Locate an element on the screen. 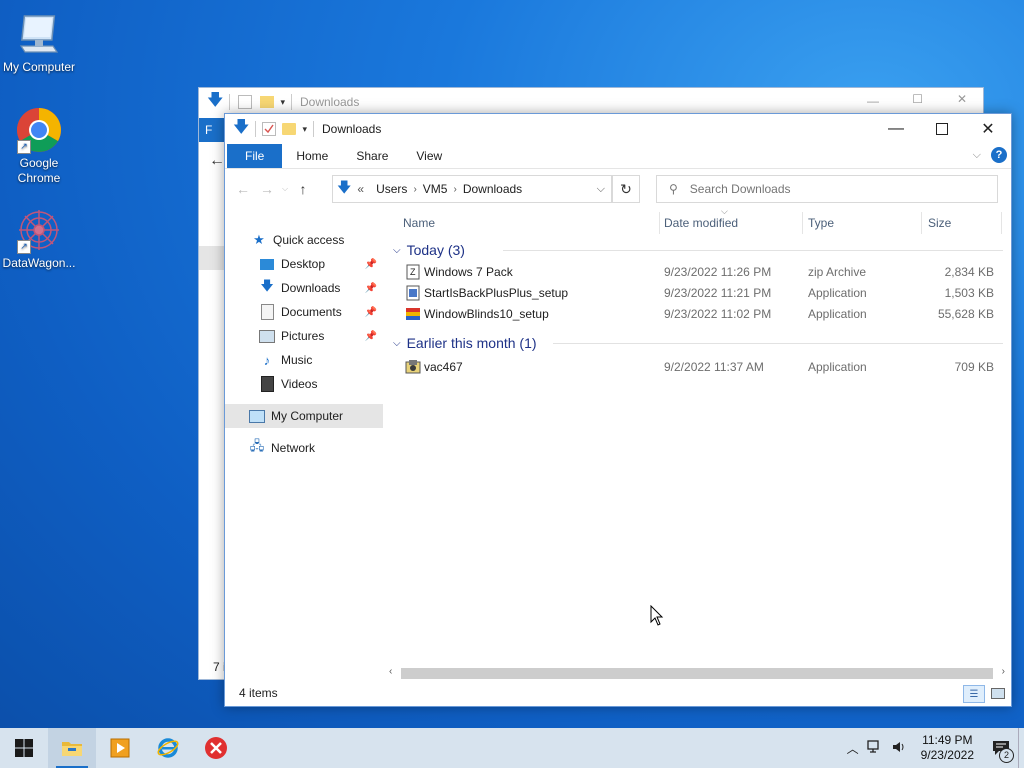  close-icon: ✕ is located at coordinates (962, 99).